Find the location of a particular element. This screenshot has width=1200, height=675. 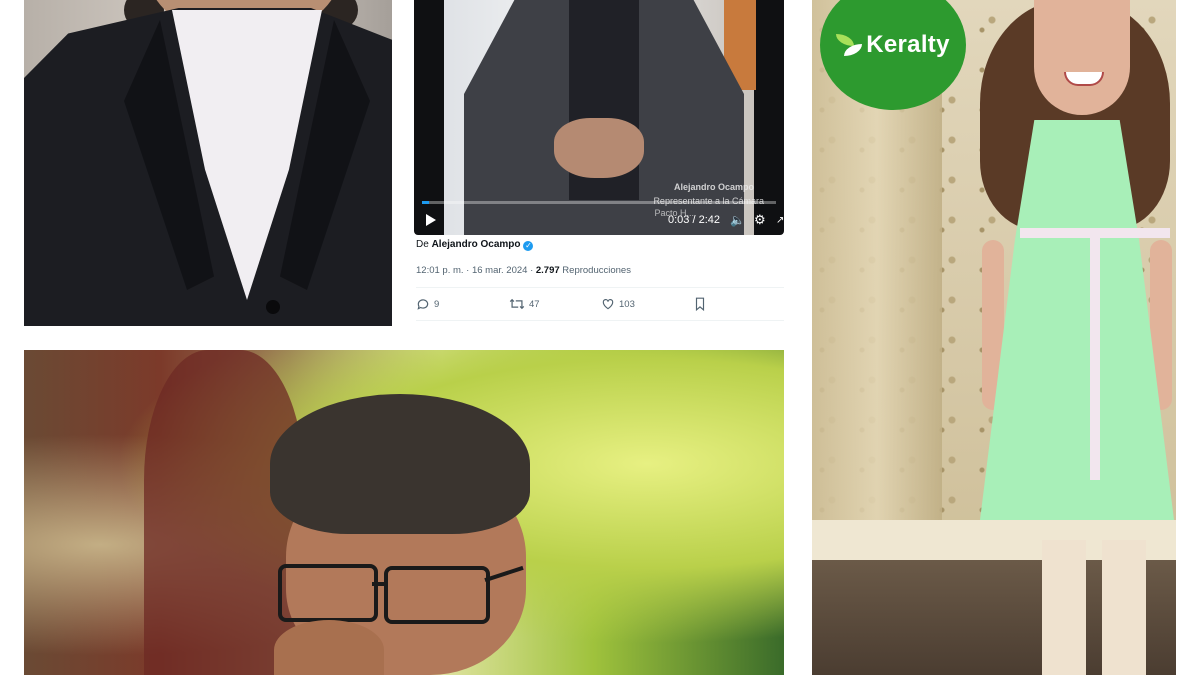

leaf-icon is located at coordinates (849, 45).